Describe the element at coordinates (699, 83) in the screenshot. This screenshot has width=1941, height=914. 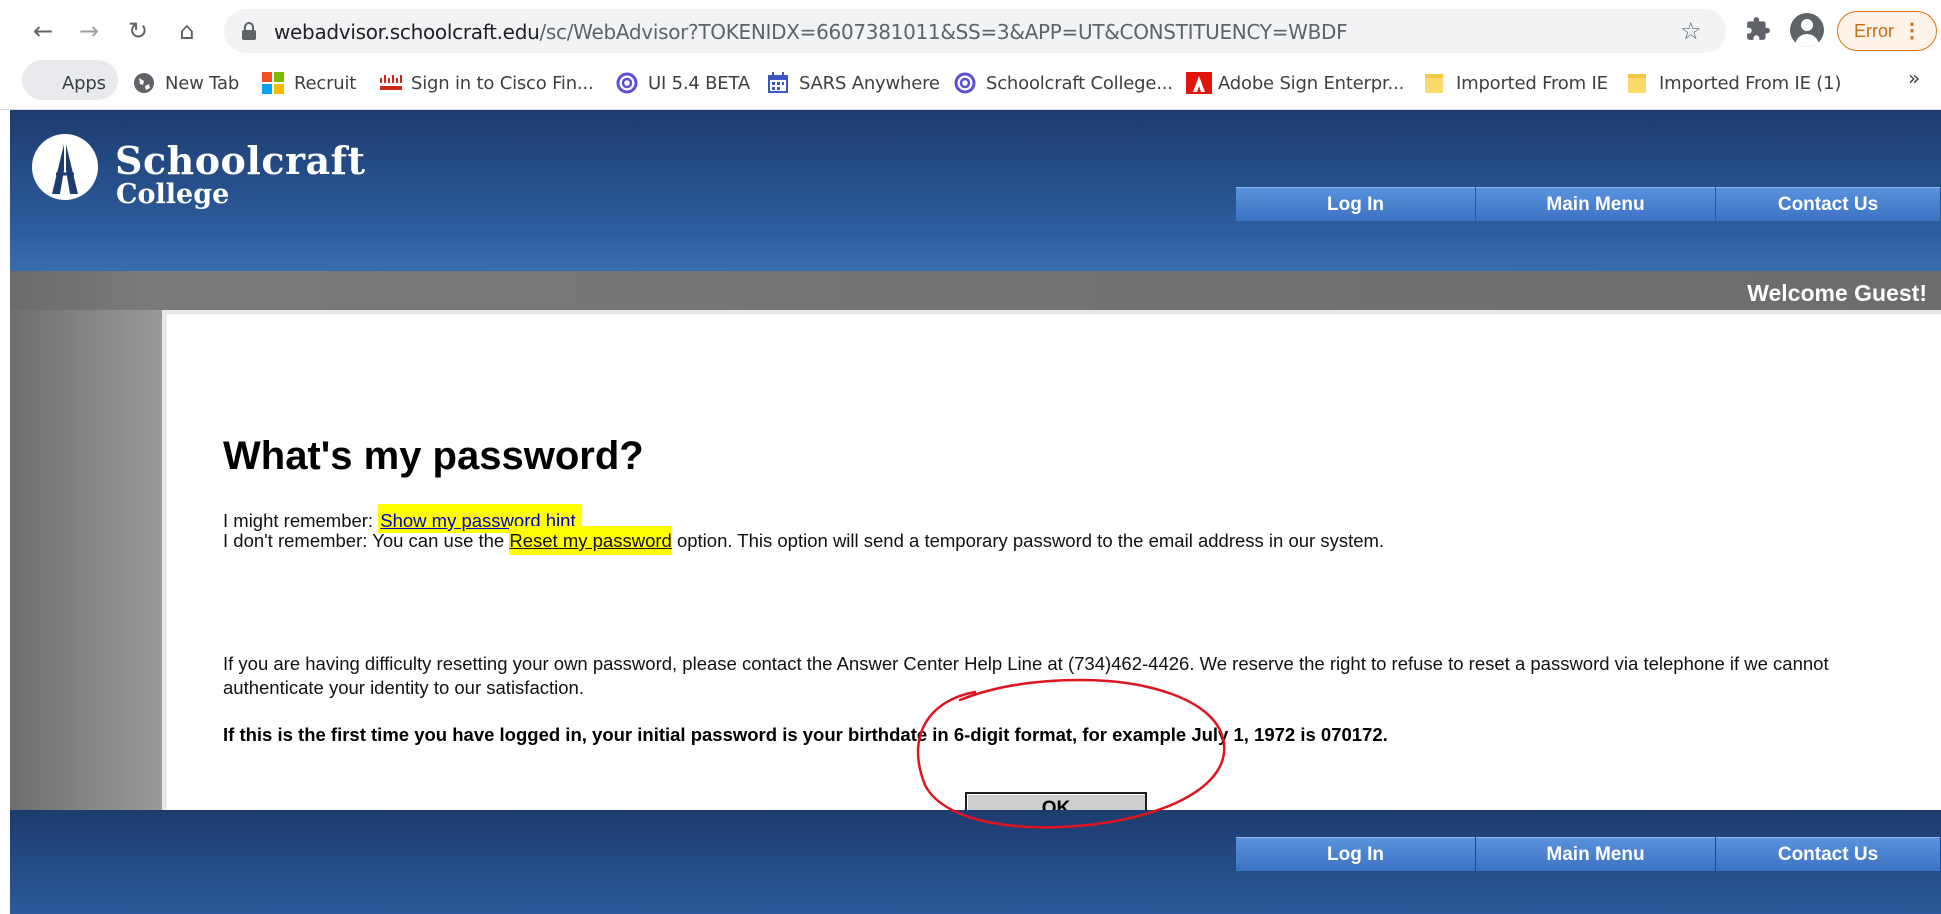
I see `bookmark-label: UI 5.4 BETA` at that location.